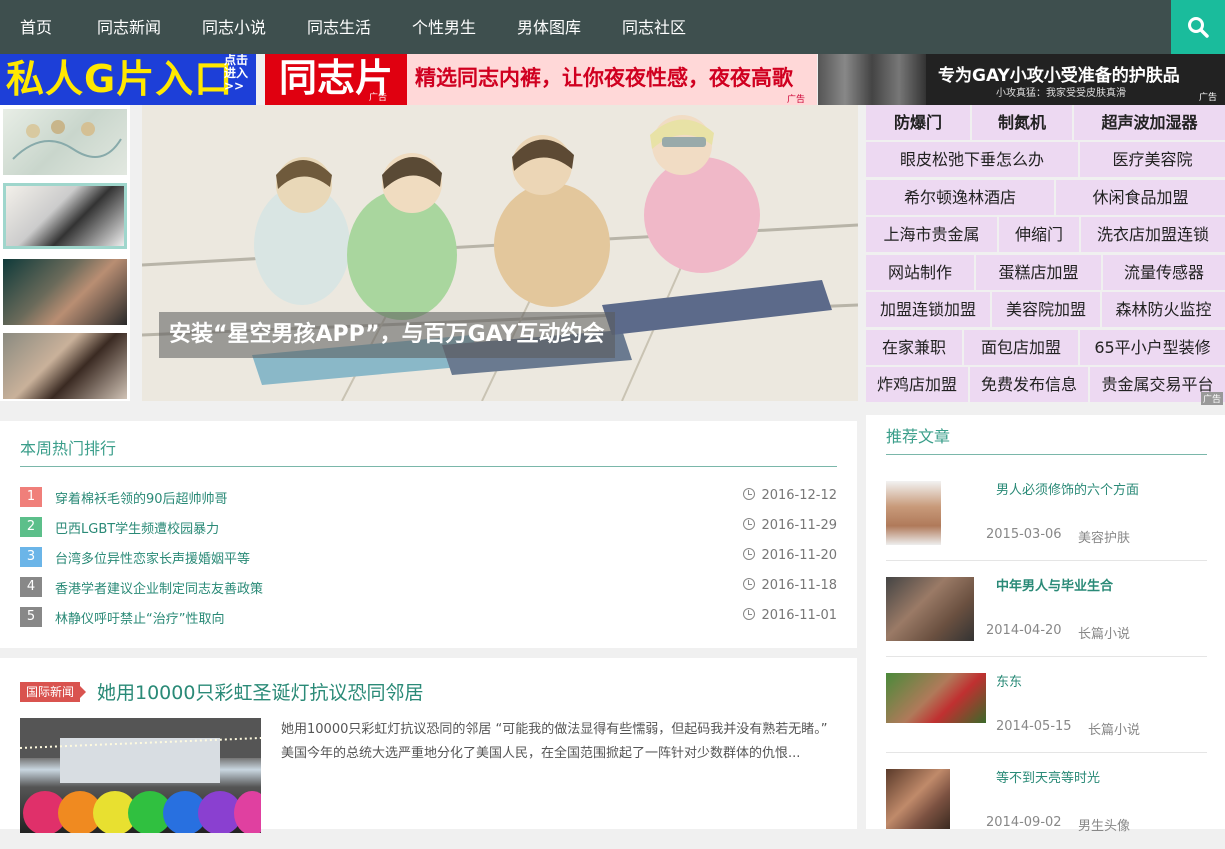 This screenshot has width=1225, height=849. Describe the element at coordinates (917, 384) in the screenshot. I see `ad-link: 炸鸡店加盟` at that location.